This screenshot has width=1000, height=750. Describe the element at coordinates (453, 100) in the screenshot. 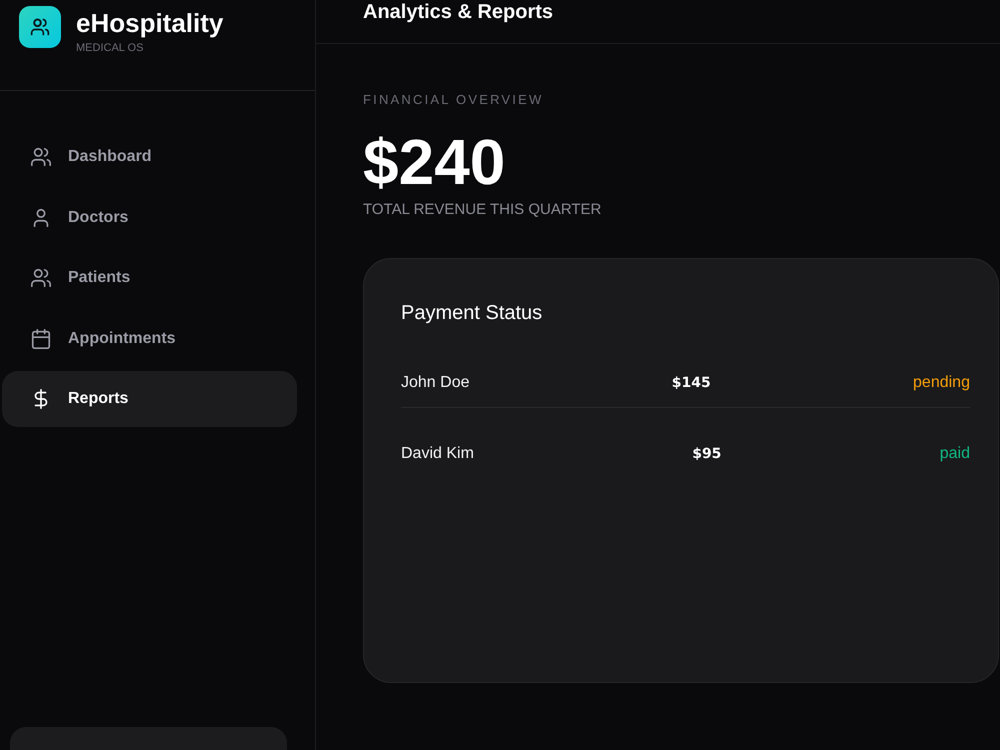

I see `section-label: FINANCIAL OVERVIEW` at that location.